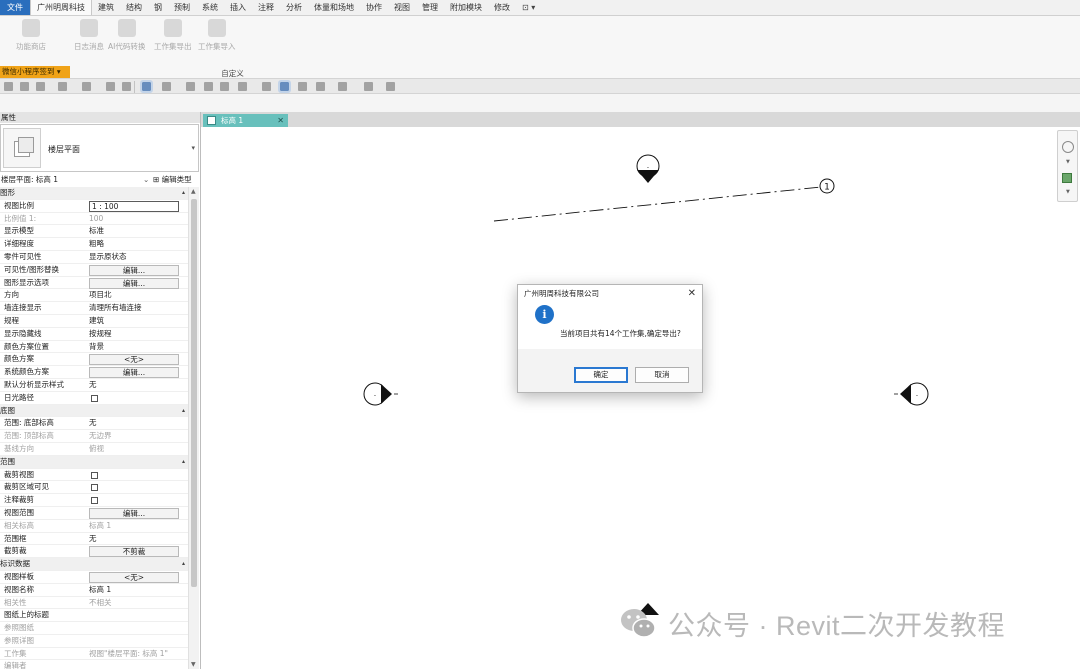 Image resolution: width=1080 pixels, height=669 pixels. What do you see at coordinates (528, 7) in the screenshot?
I see `ribbon-minimize-toggle: ⊡ ▾` at bounding box center [528, 7].